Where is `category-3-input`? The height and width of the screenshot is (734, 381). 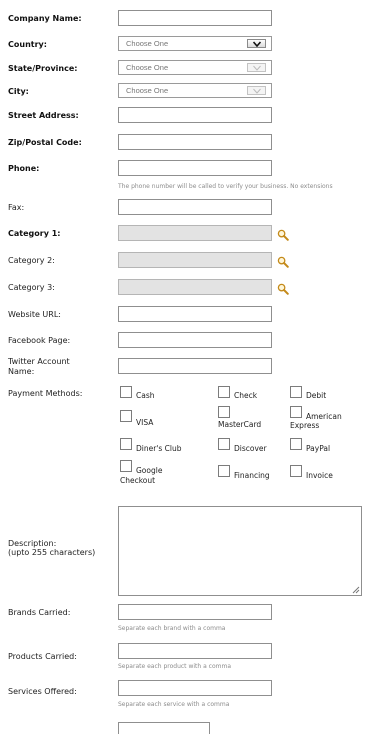
category-3-input is located at coordinates (195, 287).